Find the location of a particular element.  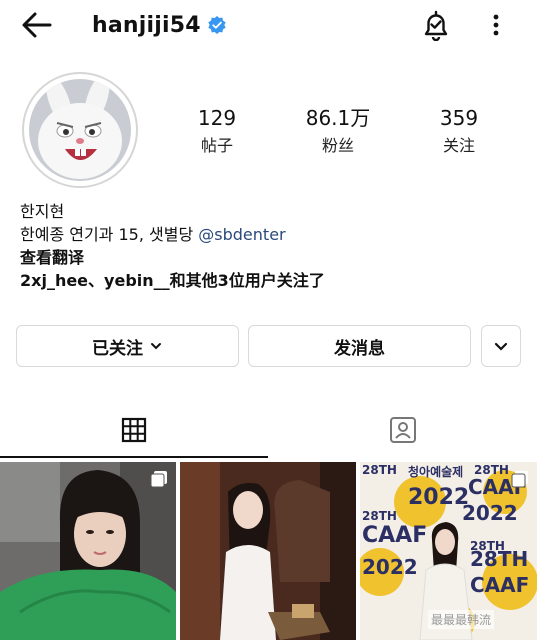

tab-tagged is located at coordinates (402, 431).